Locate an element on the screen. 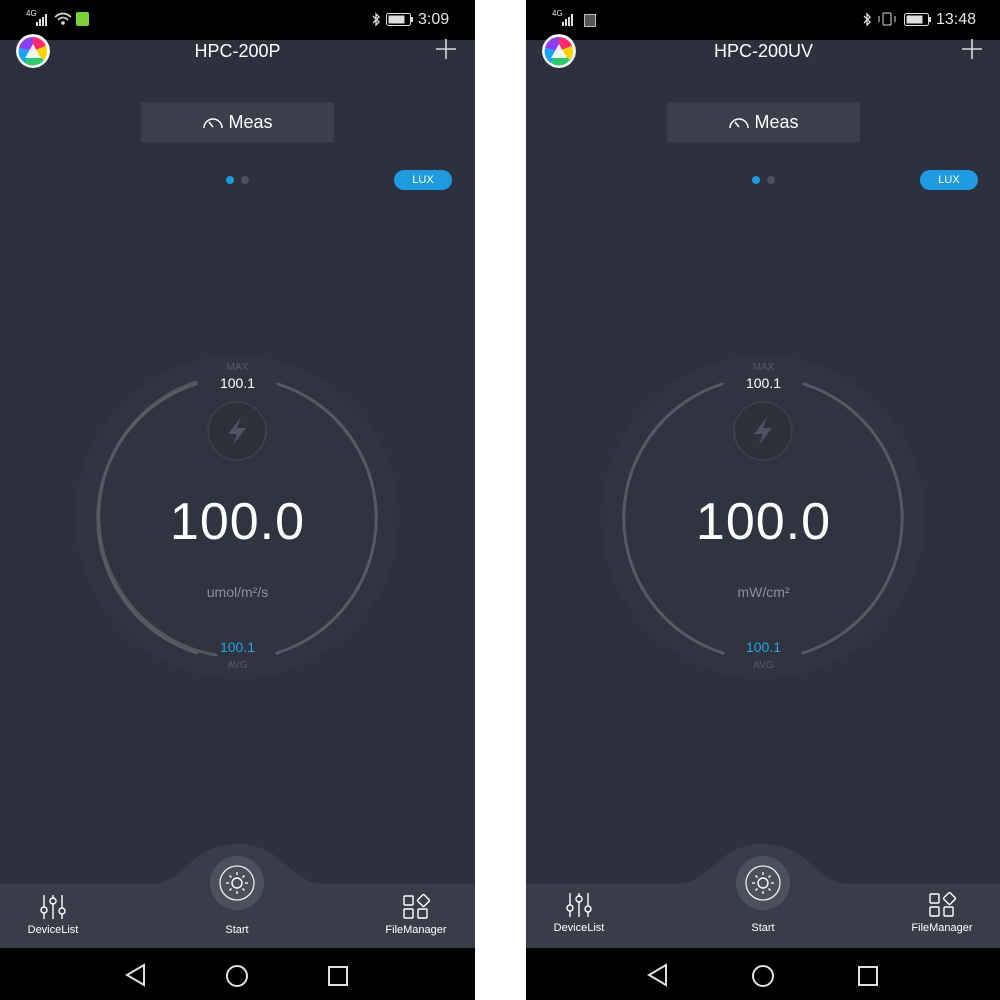  app-notification-icon is located at coordinates (82, 19).